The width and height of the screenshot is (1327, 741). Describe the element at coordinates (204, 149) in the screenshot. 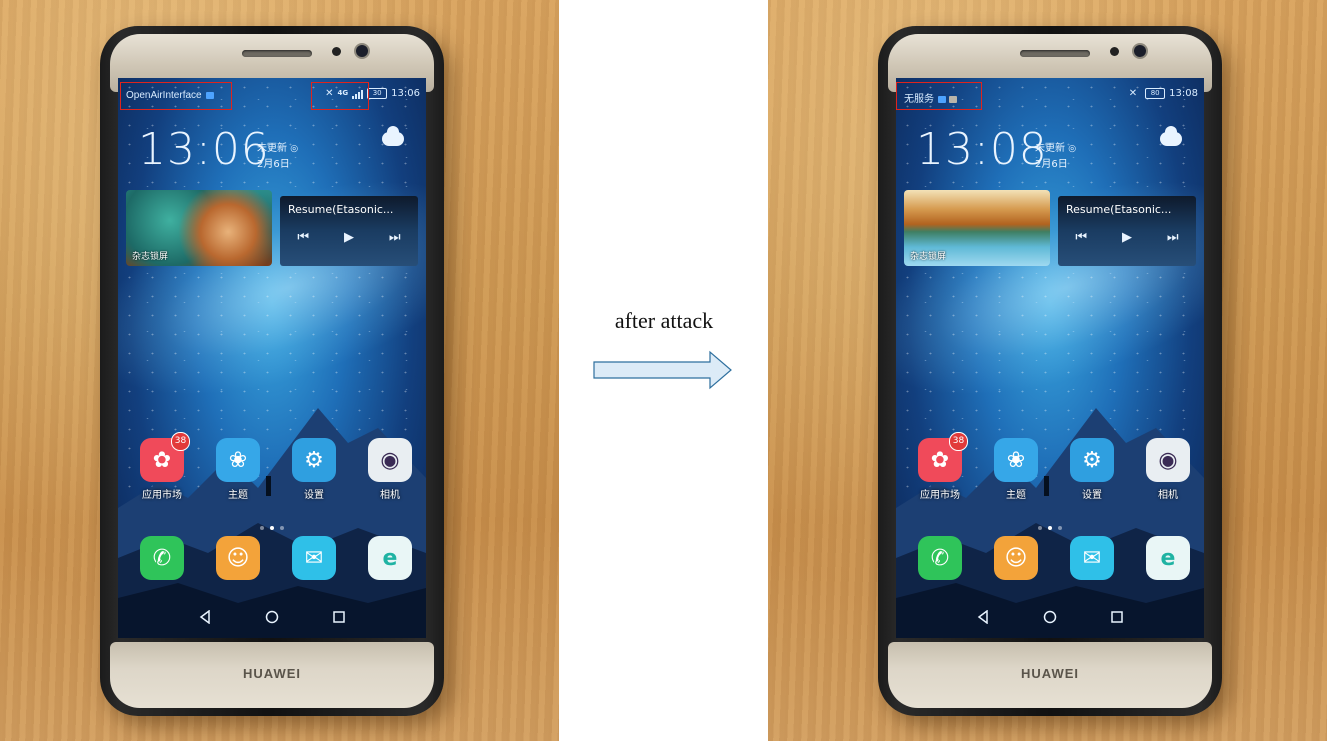

I see `clock-widget-time: 13:06` at that location.